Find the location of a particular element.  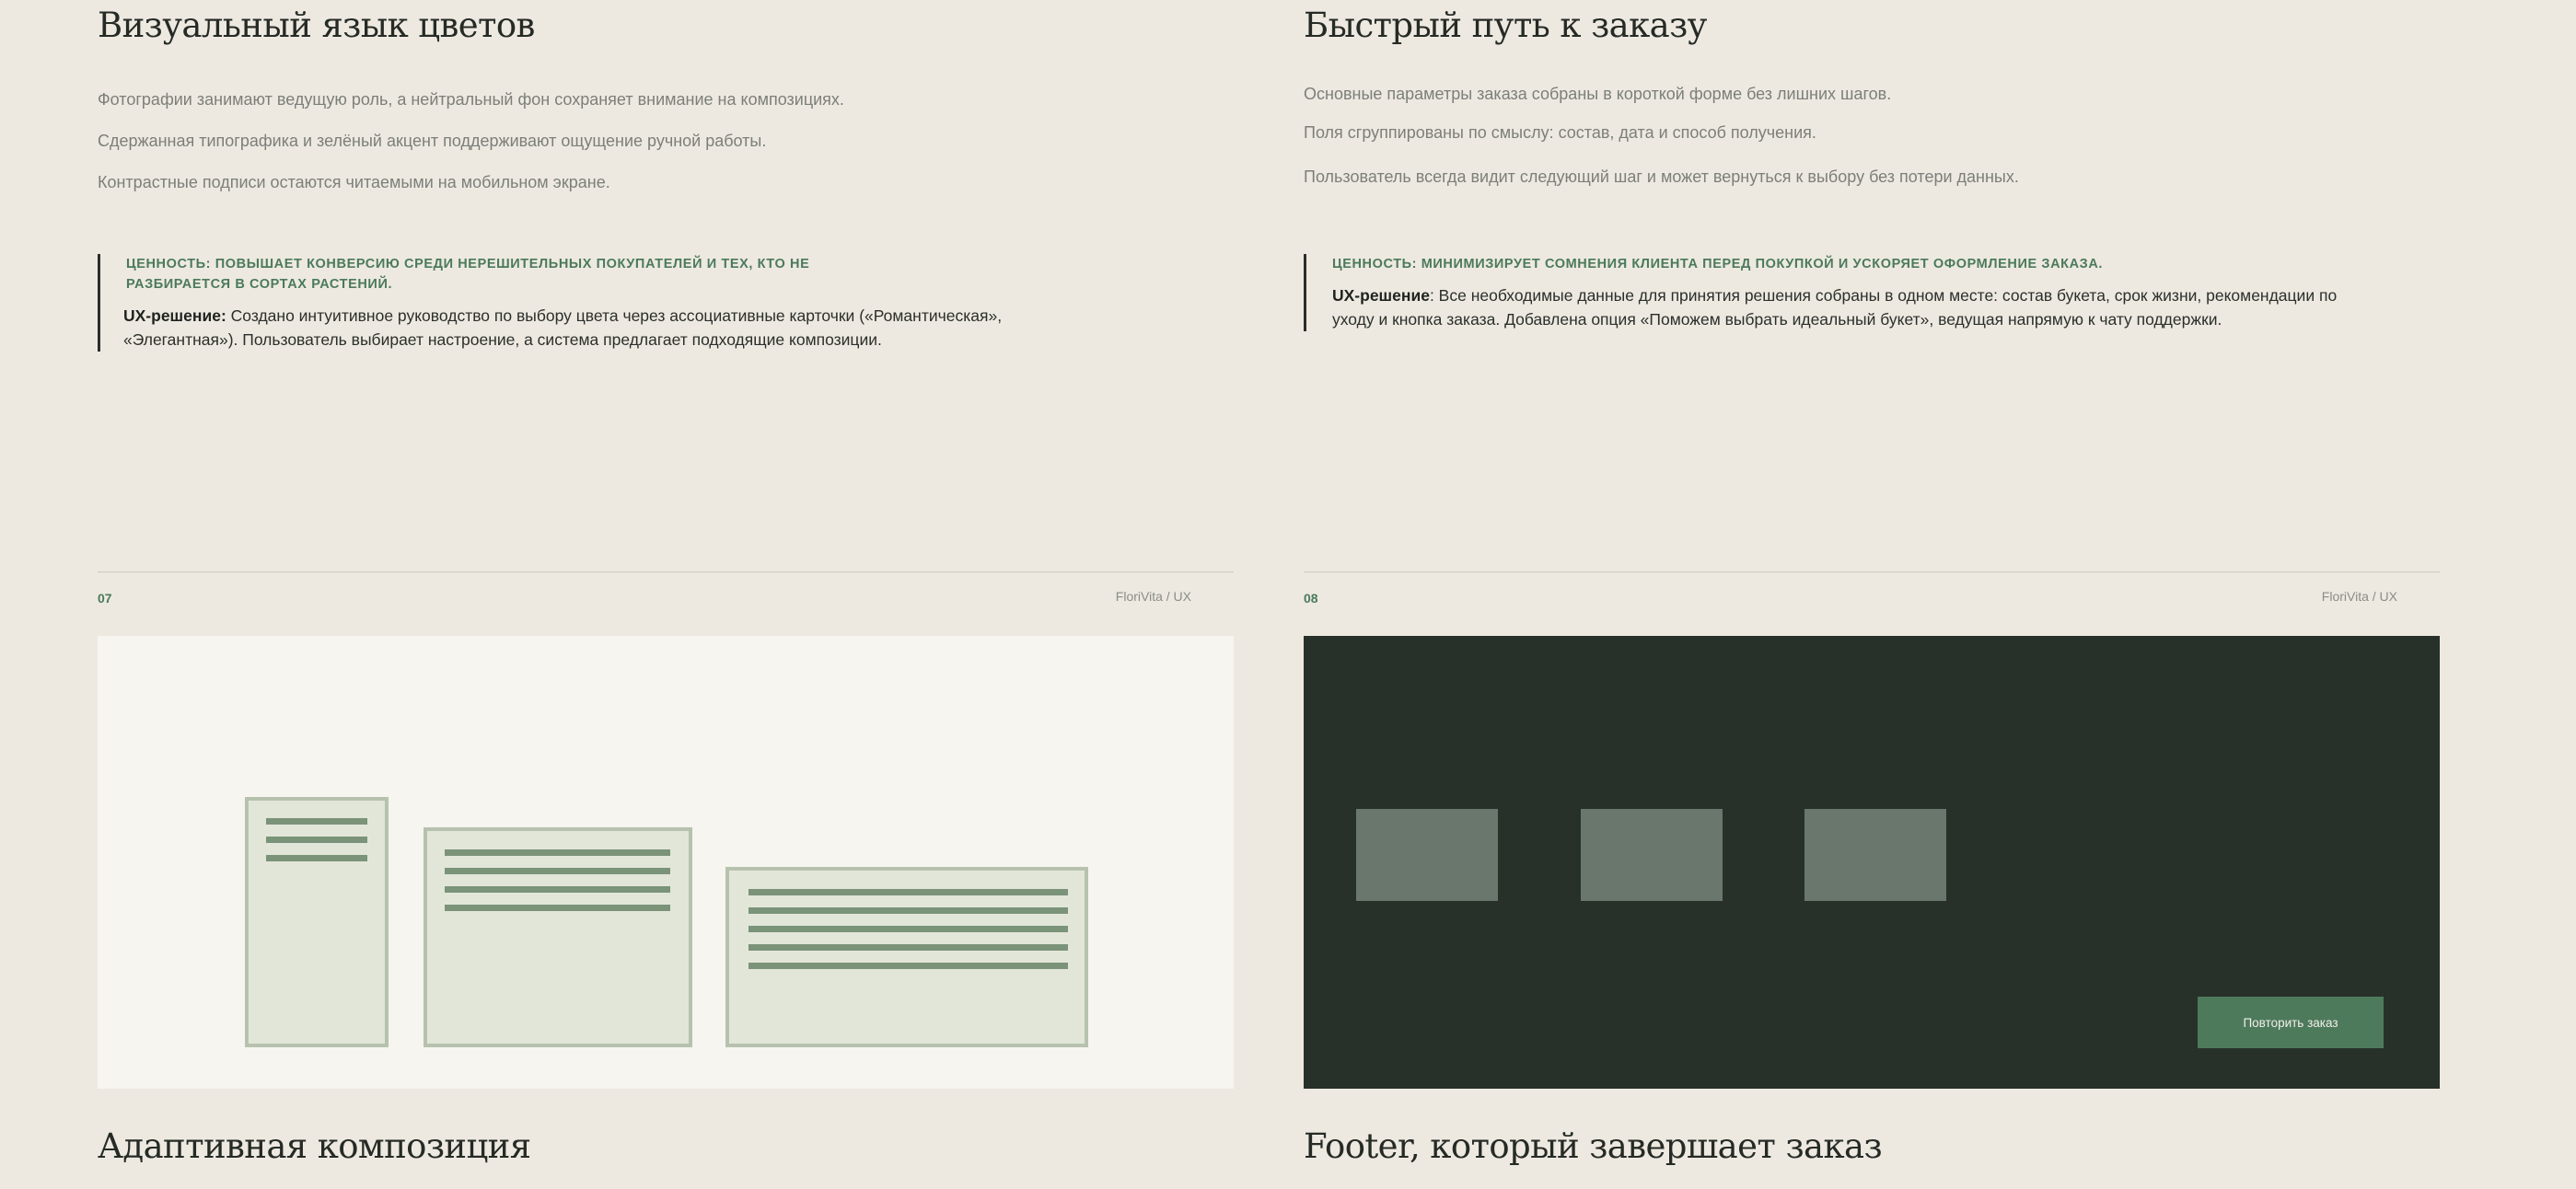

tablet-card is located at coordinates (558, 937).